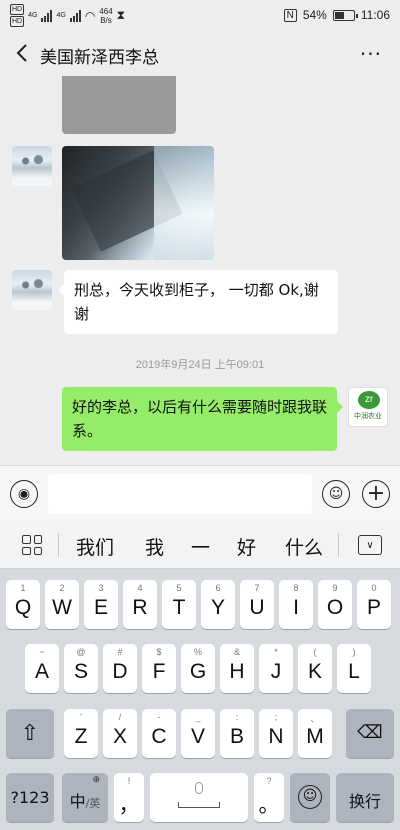  What do you see at coordinates (81, 717) in the screenshot?
I see `key-secondary-label: '` at bounding box center [81, 717].